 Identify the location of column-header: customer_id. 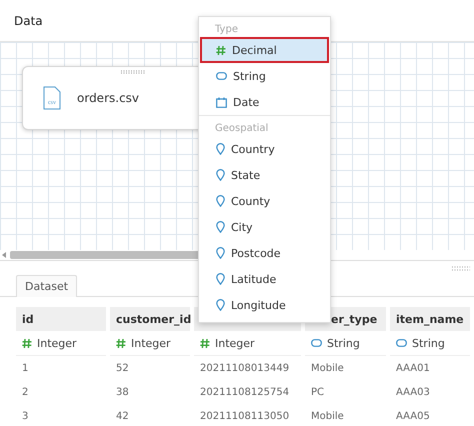
(150, 319).